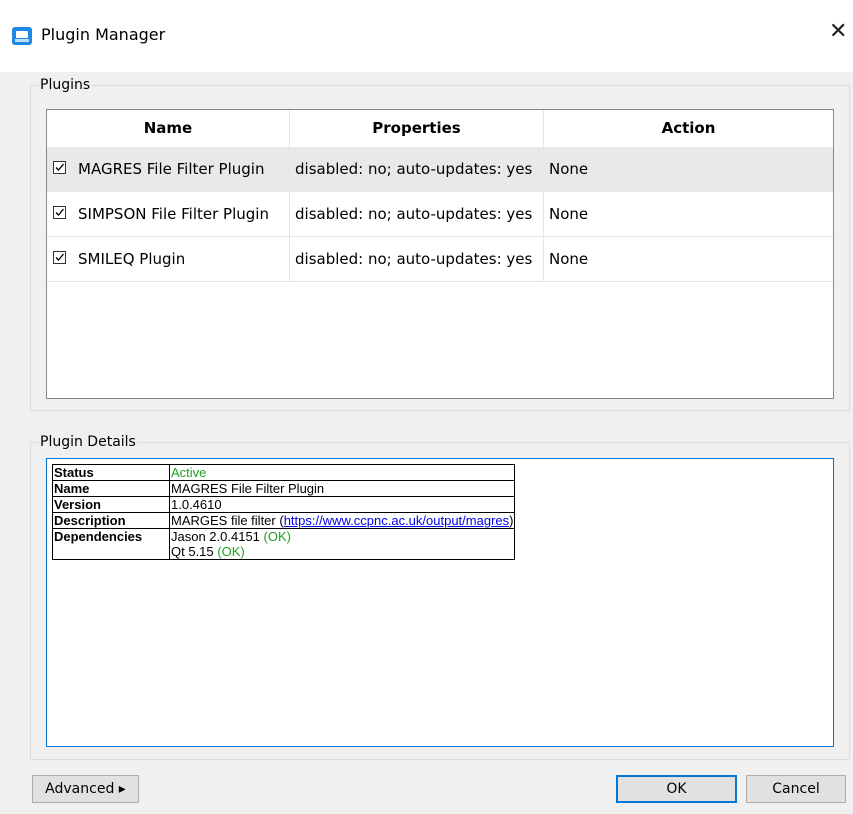 Image resolution: width=853 pixels, height=814 pixels. Describe the element at coordinates (342, 504) in the screenshot. I see `version-value: 1.0.4610` at that location.